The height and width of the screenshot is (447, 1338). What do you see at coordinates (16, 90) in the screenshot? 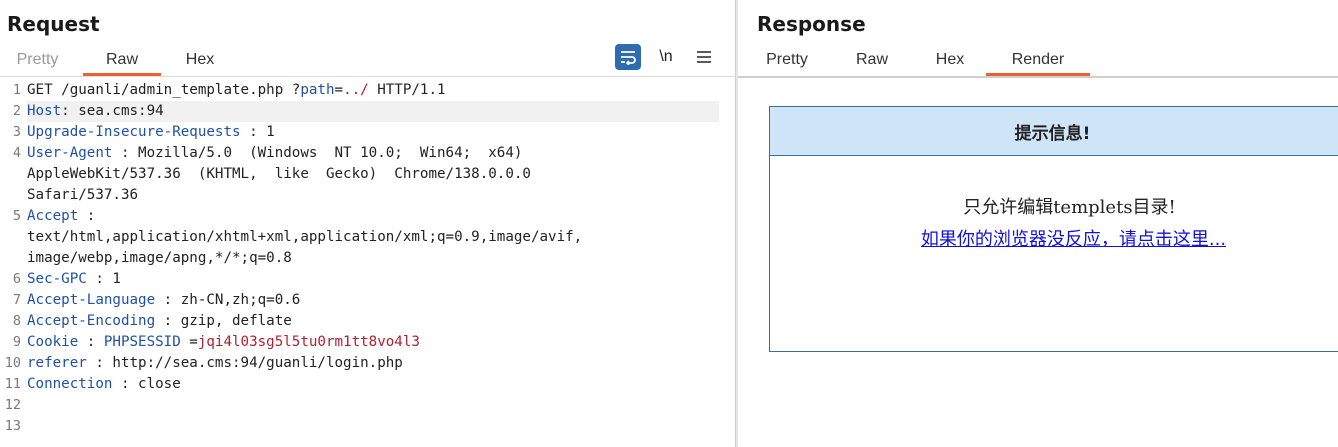
I see `line-number: 1` at bounding box center [16, 90].